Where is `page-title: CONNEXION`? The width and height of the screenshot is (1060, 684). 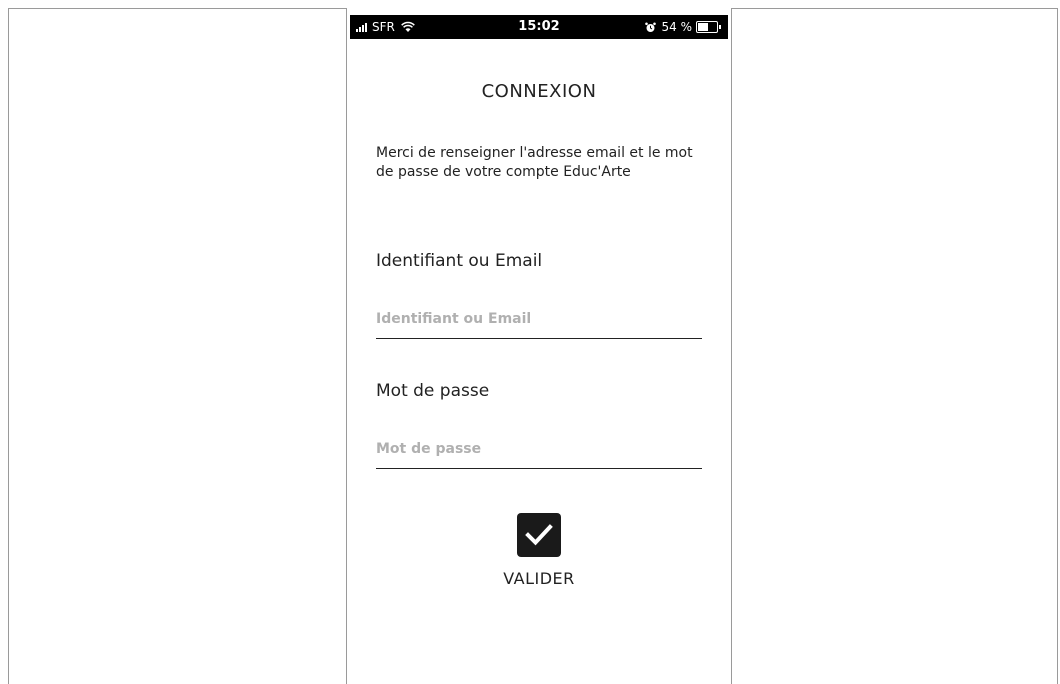 page-title: CONNEXION is located at coordinates (539, 91).